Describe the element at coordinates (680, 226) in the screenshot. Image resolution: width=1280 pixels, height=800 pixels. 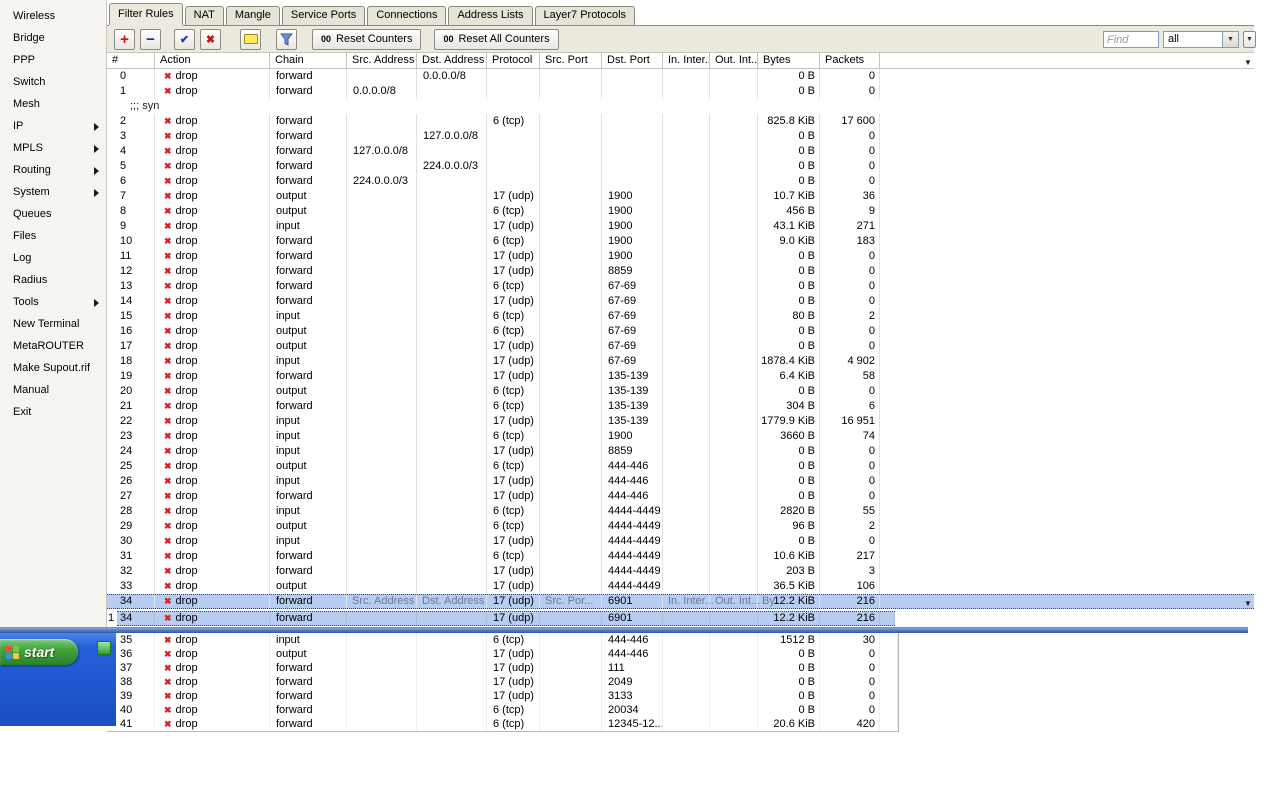
I see `table-row: 9 ✖ drop input 17 (udp) 1900 43.1 KiB 271` at that location.